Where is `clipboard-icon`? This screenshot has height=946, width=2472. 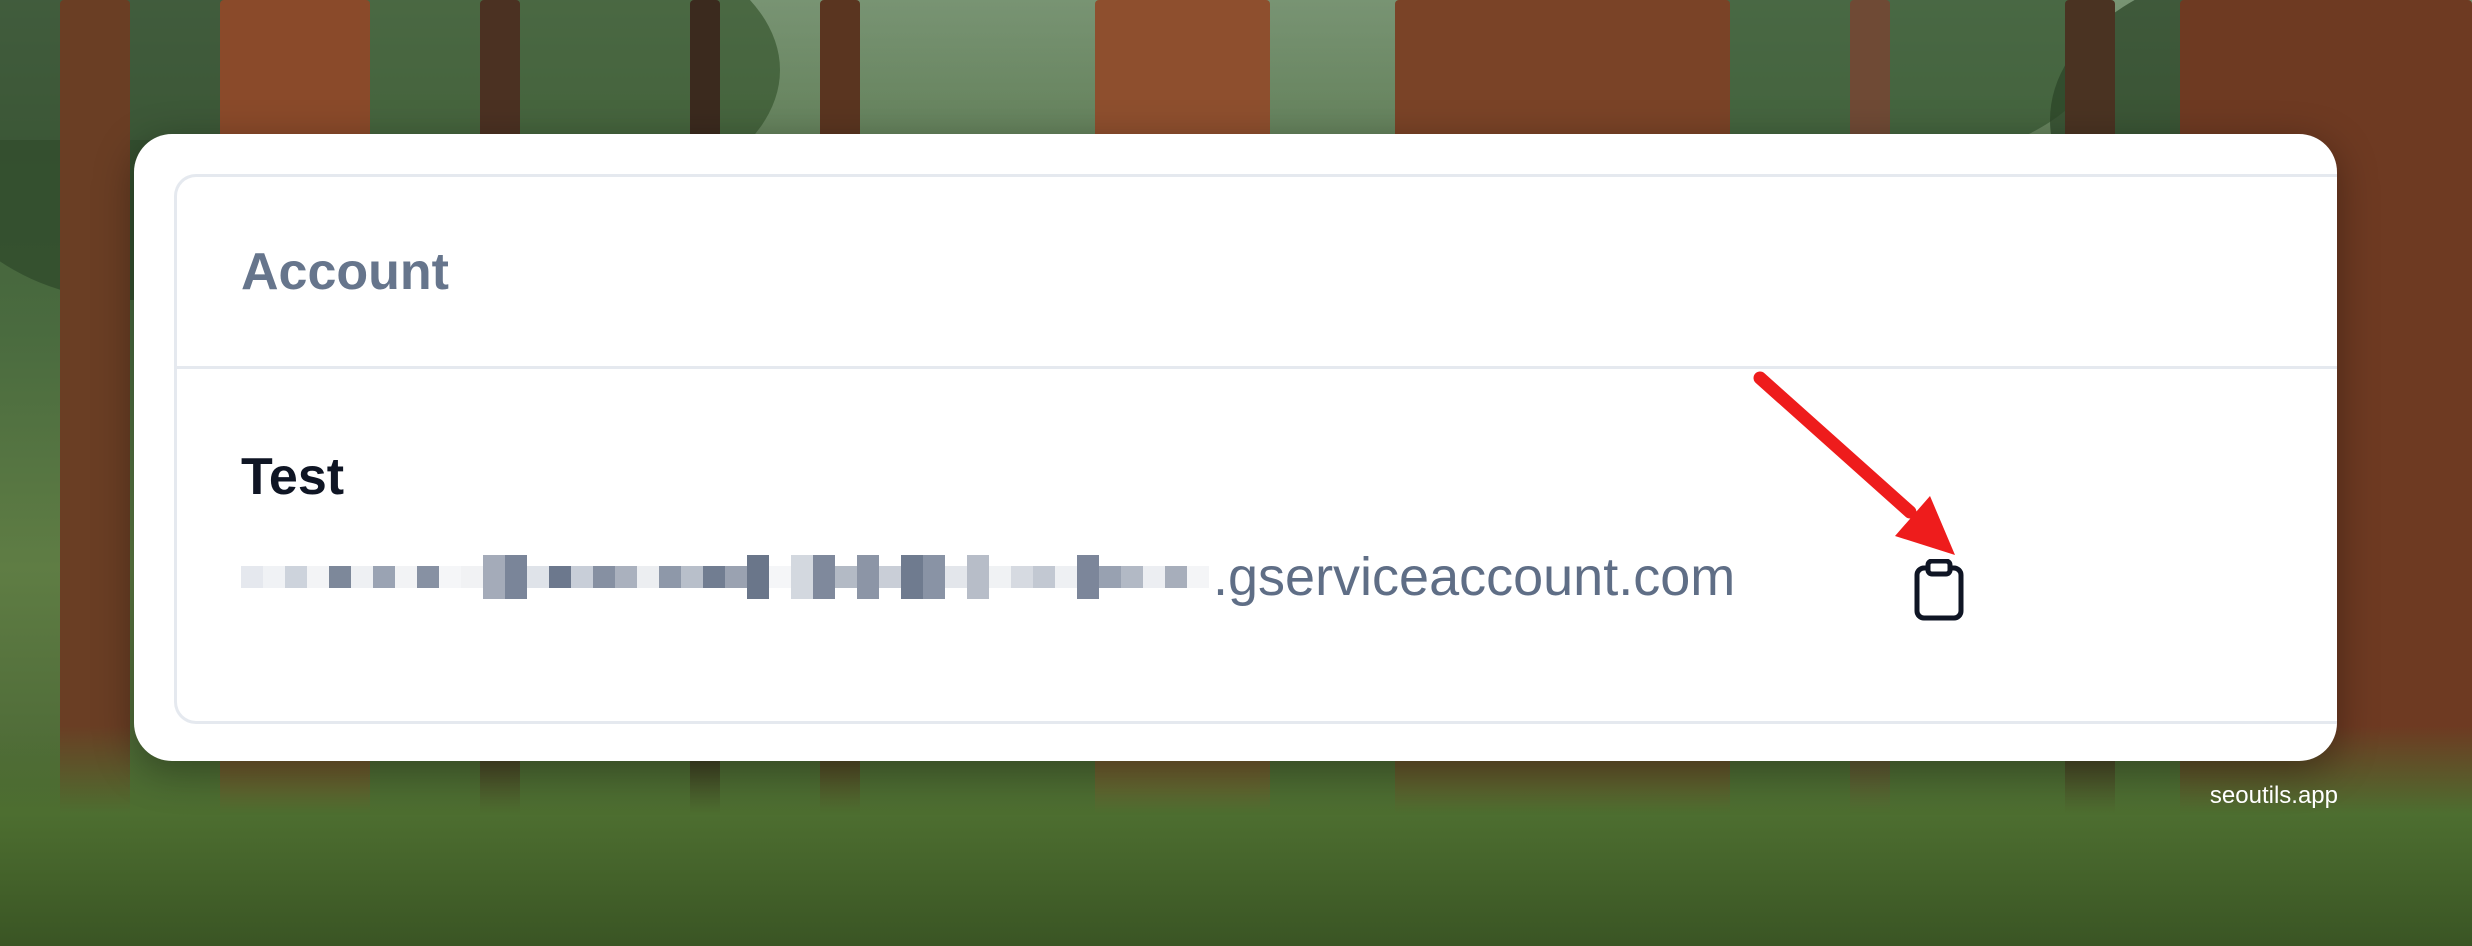 clipboard-icon is located at coordinates (1939, 590).